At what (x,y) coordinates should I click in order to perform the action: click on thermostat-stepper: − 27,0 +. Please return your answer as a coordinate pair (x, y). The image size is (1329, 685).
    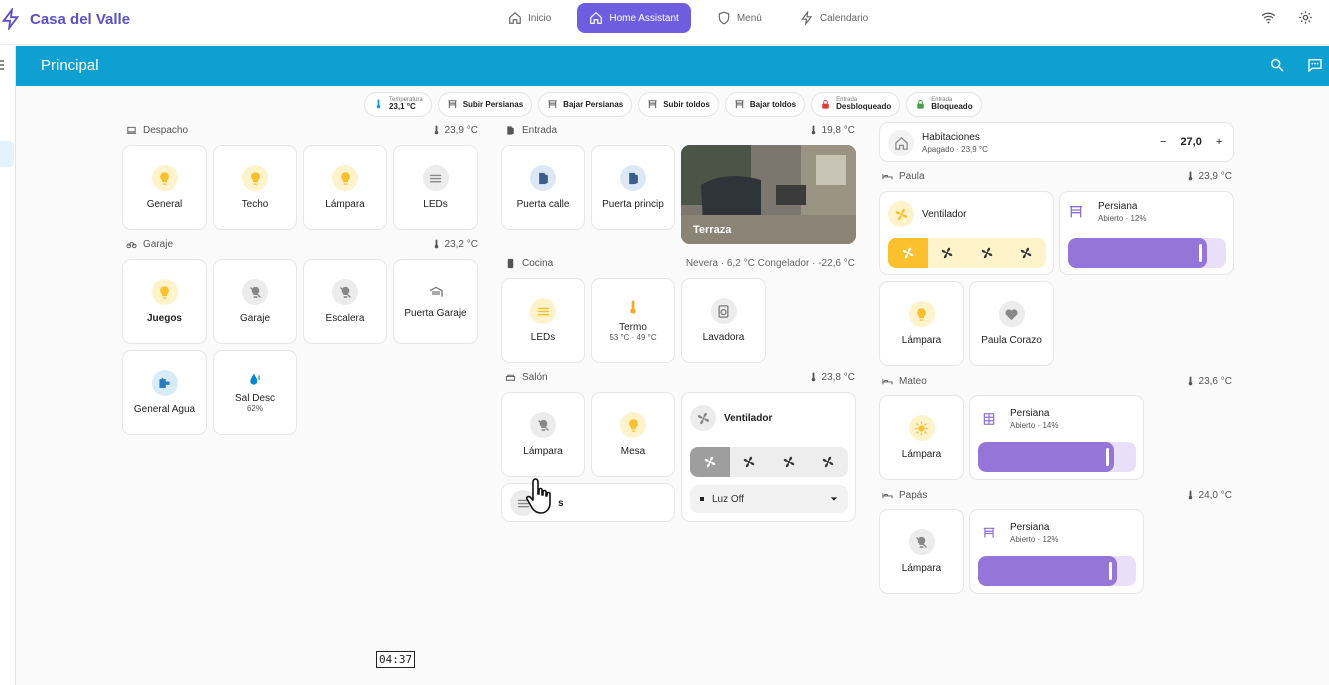
    Looking at the image, I should click on (1191, 142).